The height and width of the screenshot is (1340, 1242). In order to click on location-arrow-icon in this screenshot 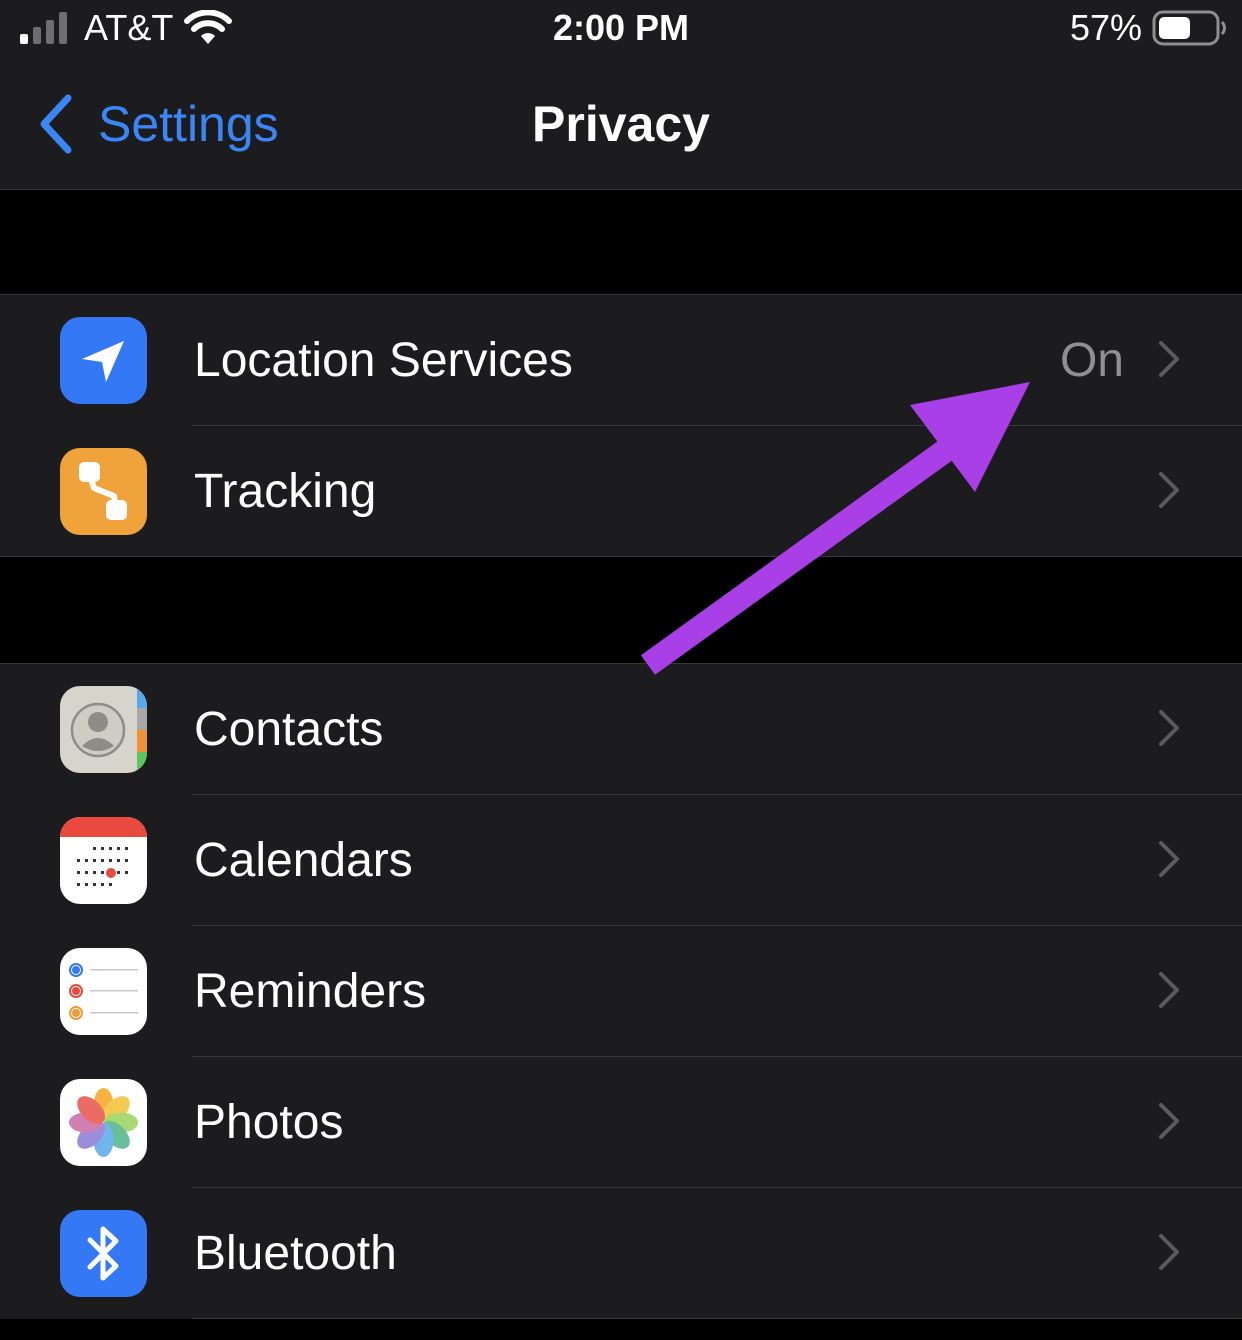, I will do `click(103, 360)`.